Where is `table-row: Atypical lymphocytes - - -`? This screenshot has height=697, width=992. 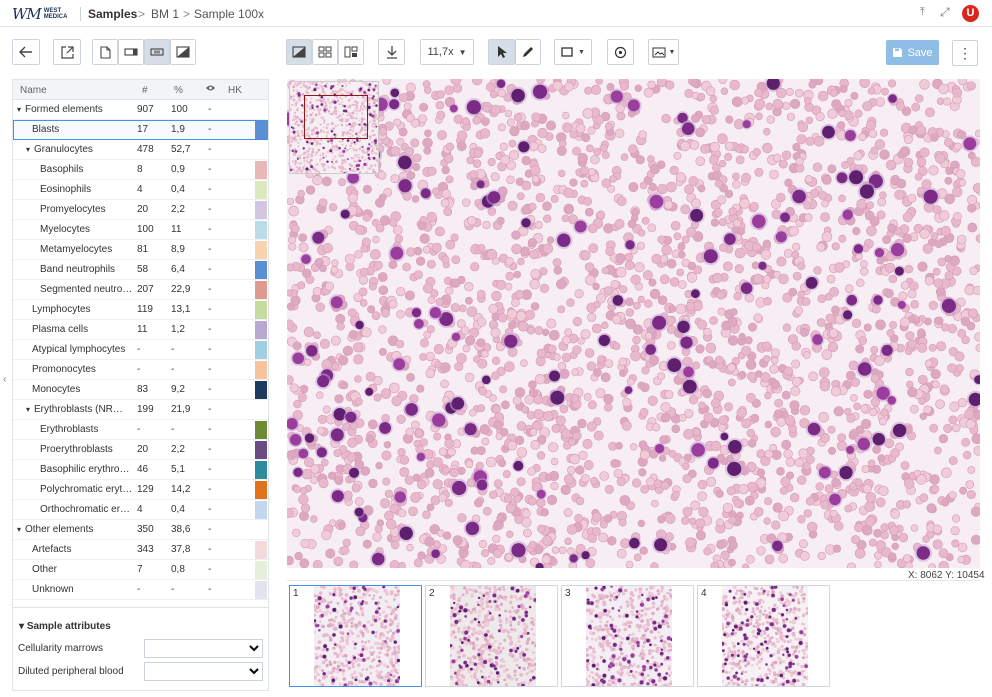 table-row: Atypical lymphocytes - - - is located at coordinates (140, 350).